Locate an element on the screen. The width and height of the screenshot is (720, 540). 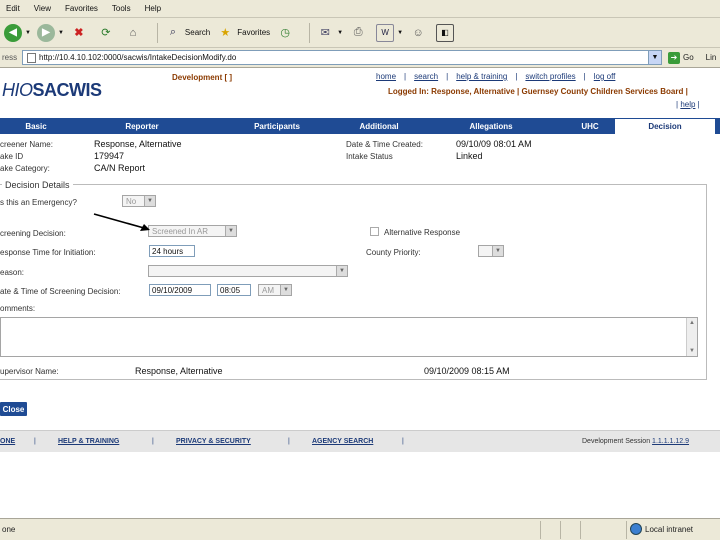
logo-ohio: HIO is located at coordinates (17, 90).